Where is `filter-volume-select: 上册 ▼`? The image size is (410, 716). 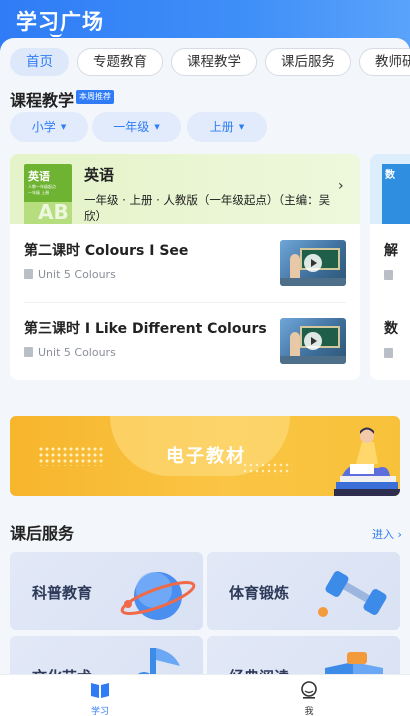 filter-volume-select: 上册 ▼ is located at coordinates (227, 127).